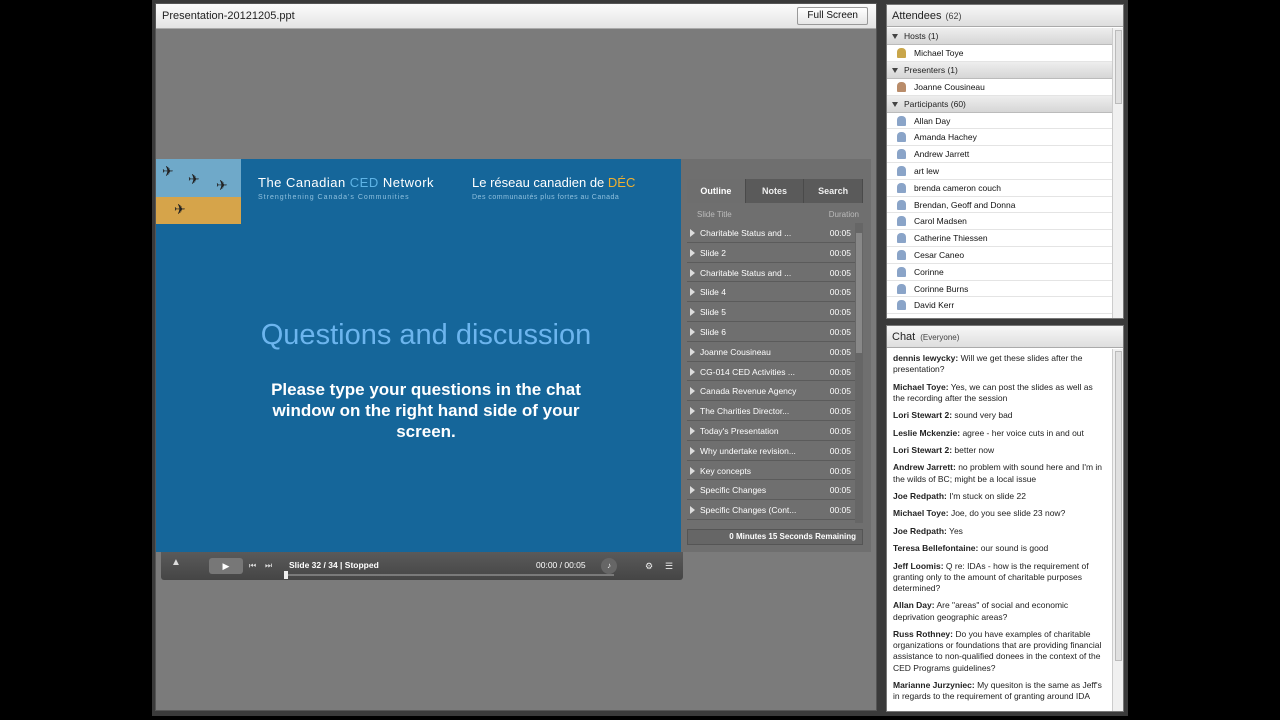 The width and height of the screenshot is (1280, 720). I want to click on chat-sender: Allan Day:, so click(914, 605).